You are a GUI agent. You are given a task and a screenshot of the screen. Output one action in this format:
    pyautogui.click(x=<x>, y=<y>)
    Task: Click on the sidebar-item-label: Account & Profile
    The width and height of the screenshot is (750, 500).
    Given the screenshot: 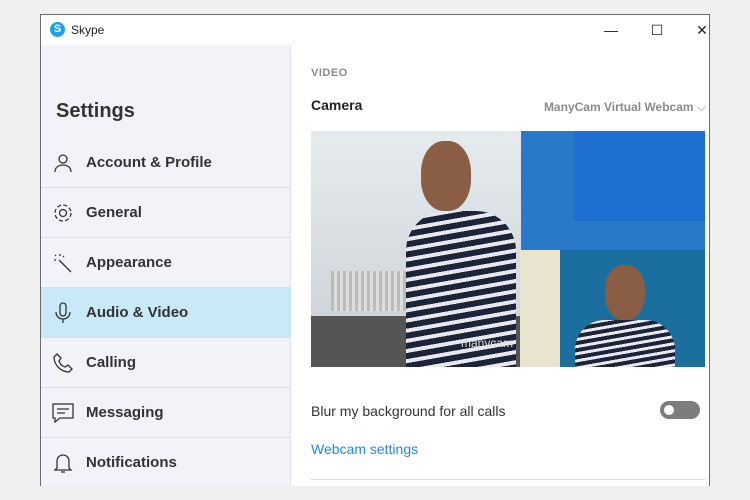 What is the action you would take?
    pyautogui.click(x=149, y=162)
    